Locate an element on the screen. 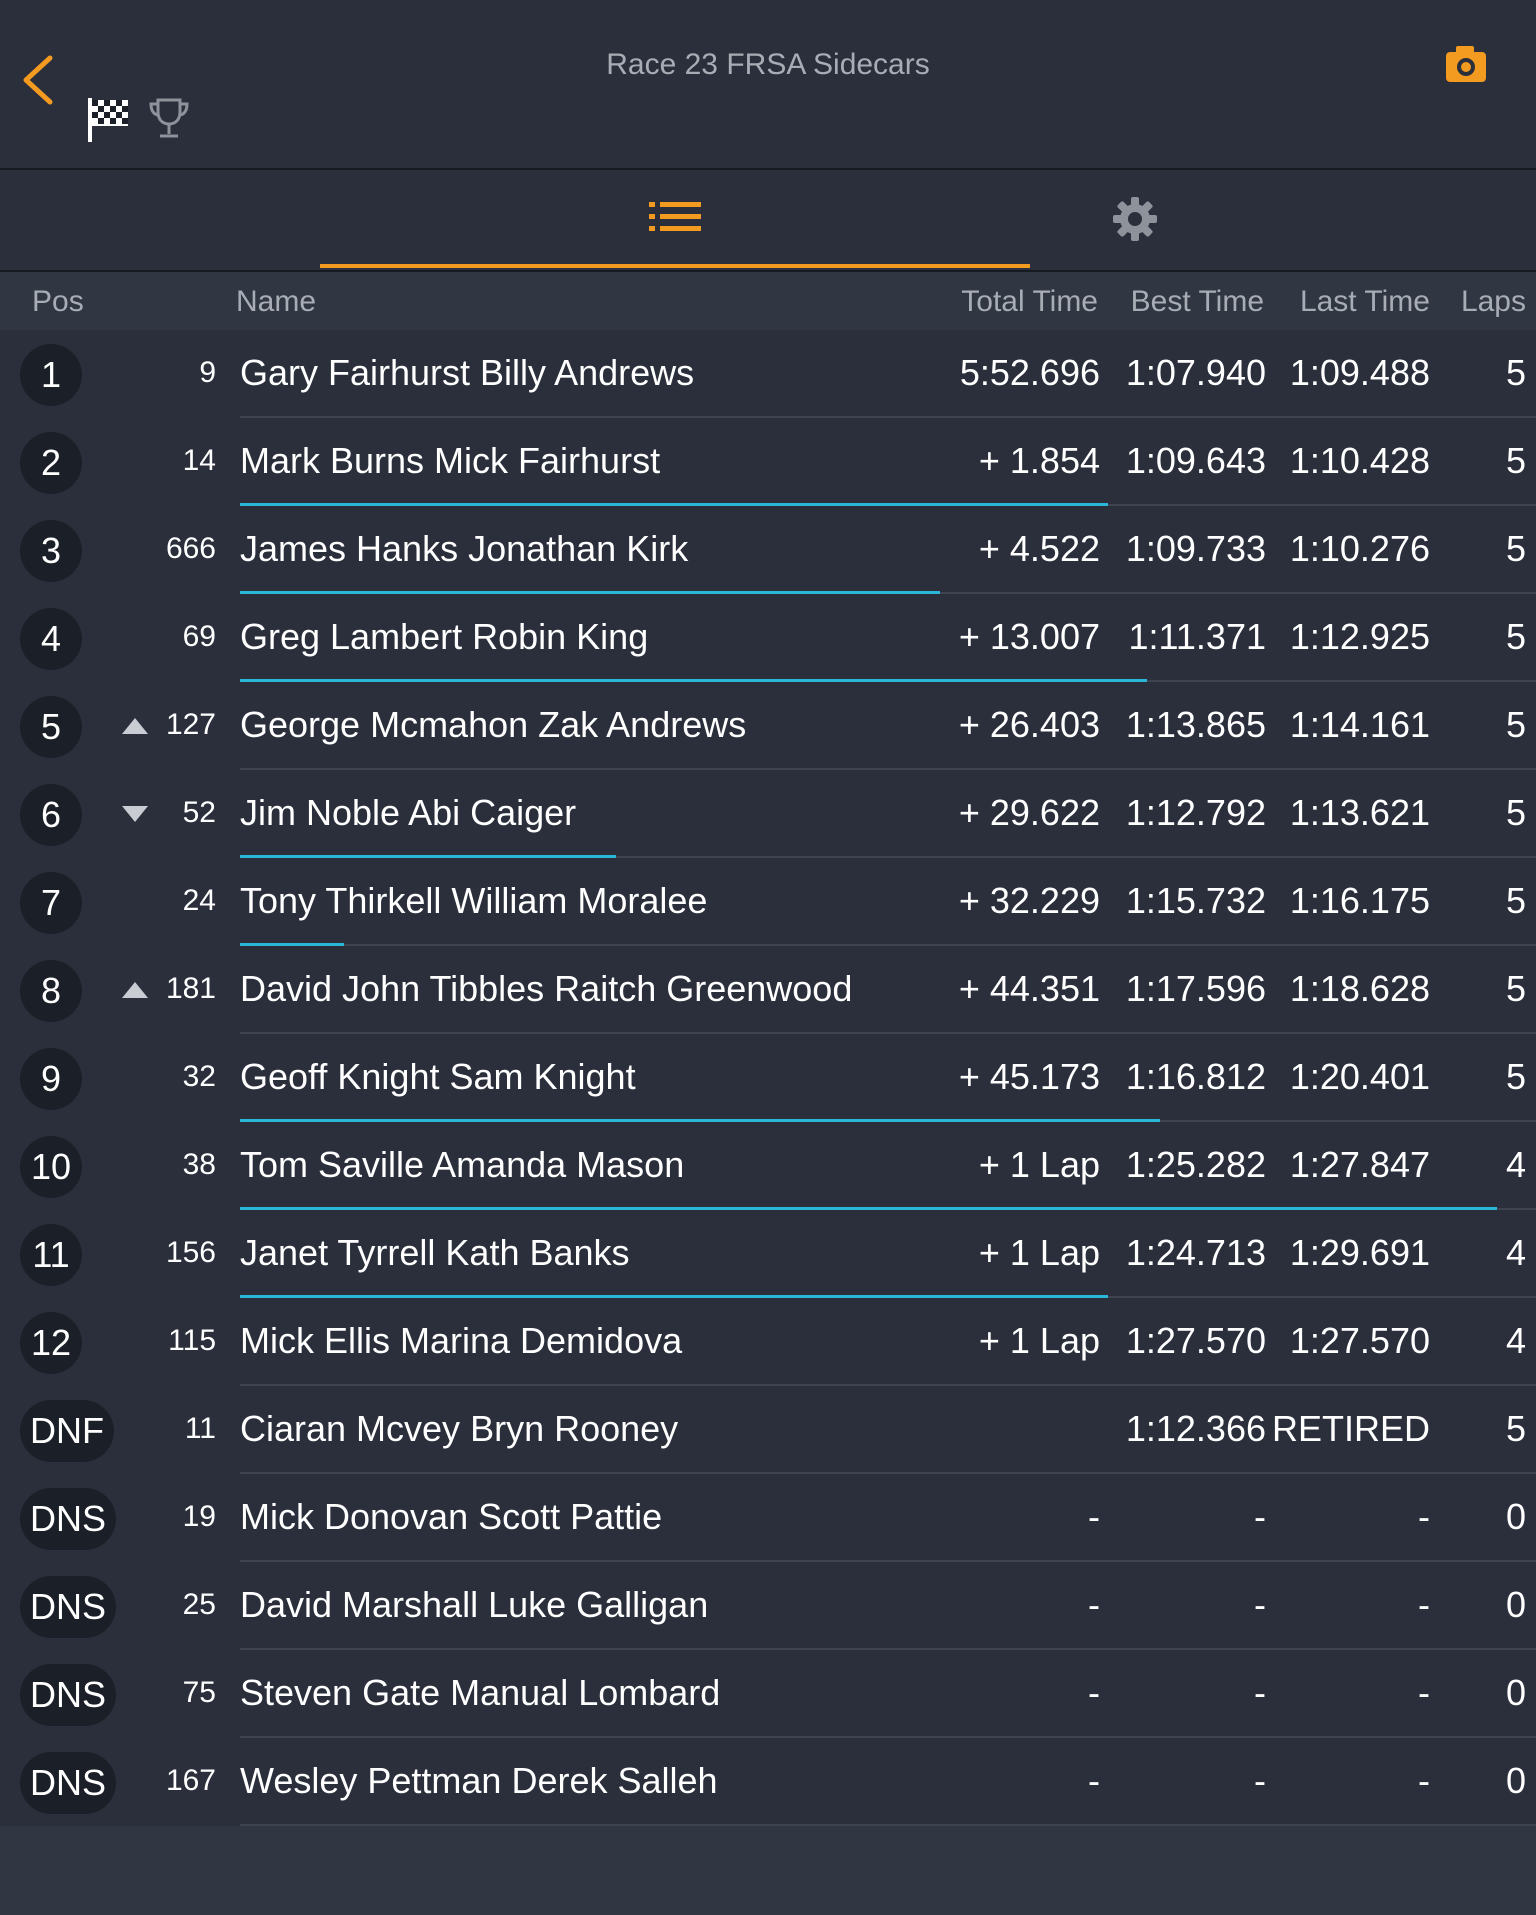 The width and height of the screenshot is (1536, 1915). tab-settings is located at coordinates (1135, 219).